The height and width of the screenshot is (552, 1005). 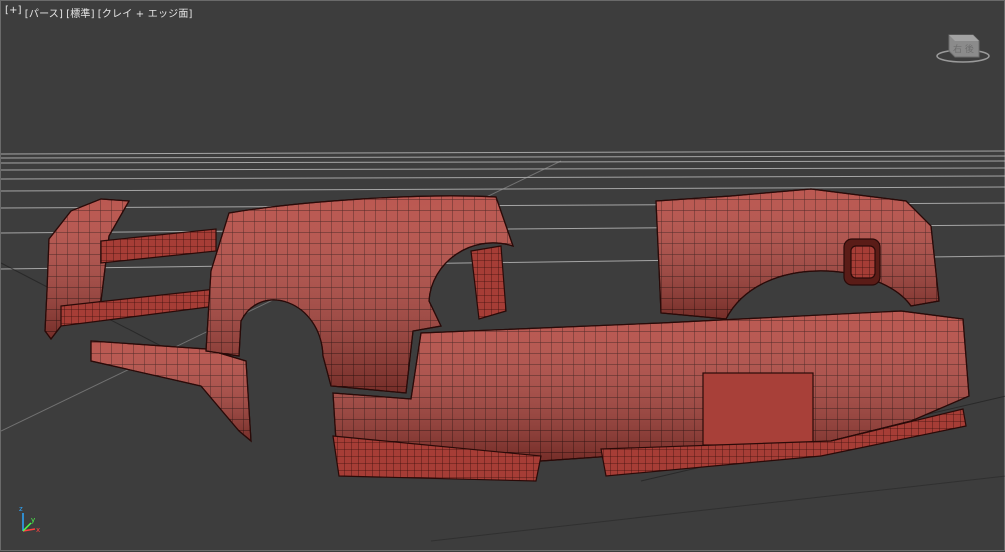 What do you see at coordinates (29, 519) in the screenshot?
I see `axis-tripod-icon: z x y` at bounding box center [29, 519].